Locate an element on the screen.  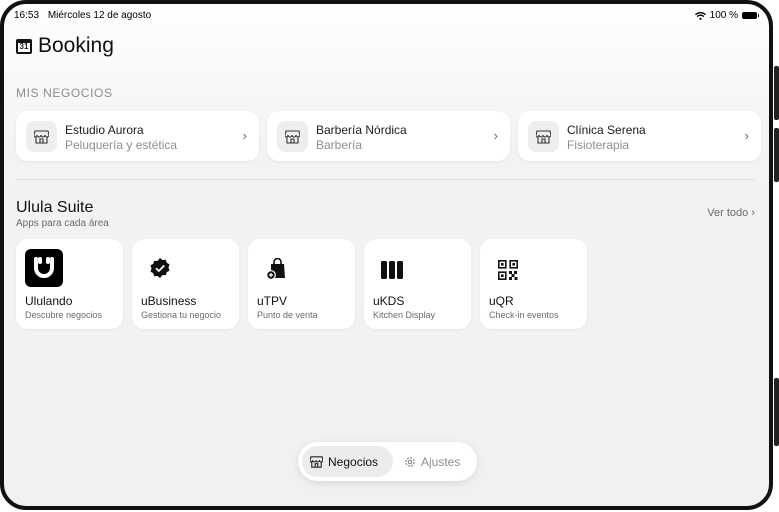
tab-label: Ajustes is located at coordinates (441, 461).